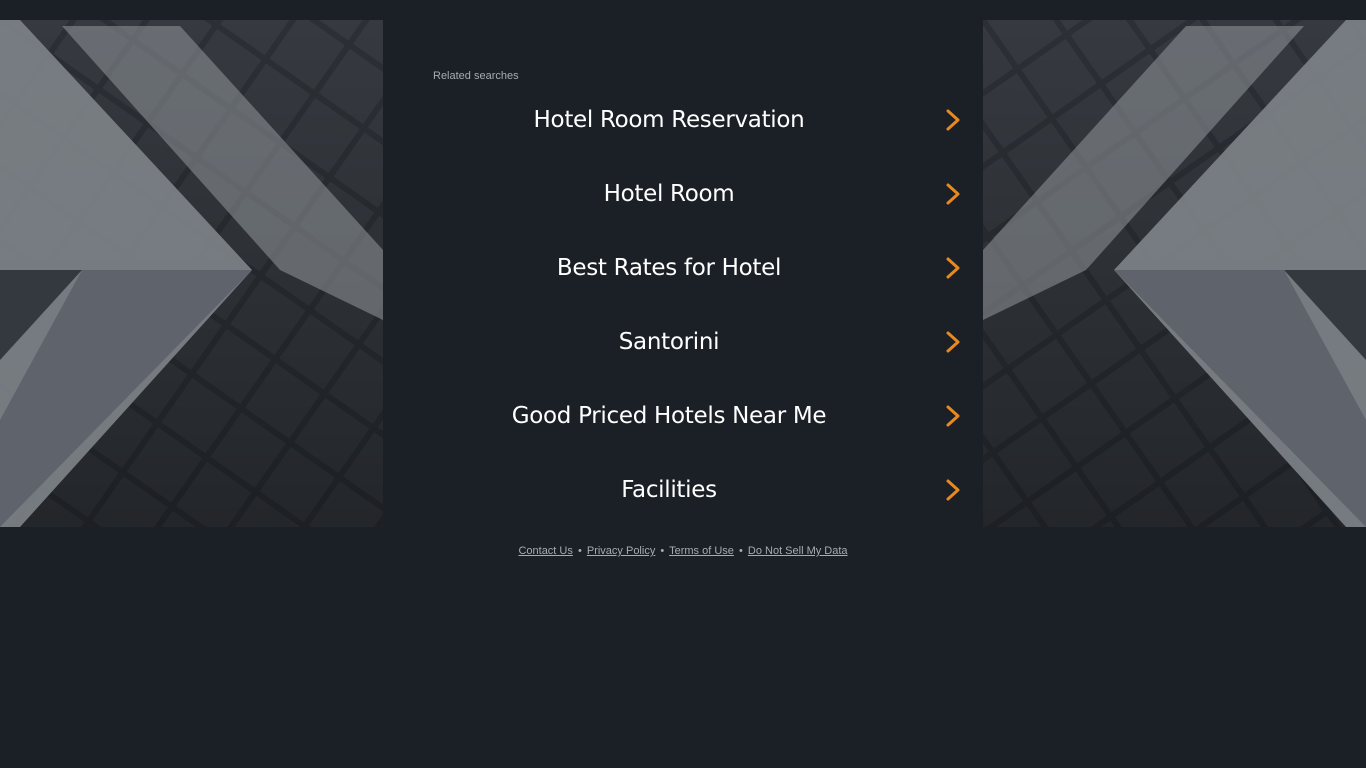  Describe the element at coordinates (621, 551) in the screenshot. I see `privacy-policy-link: Privacy Policy` at that location.